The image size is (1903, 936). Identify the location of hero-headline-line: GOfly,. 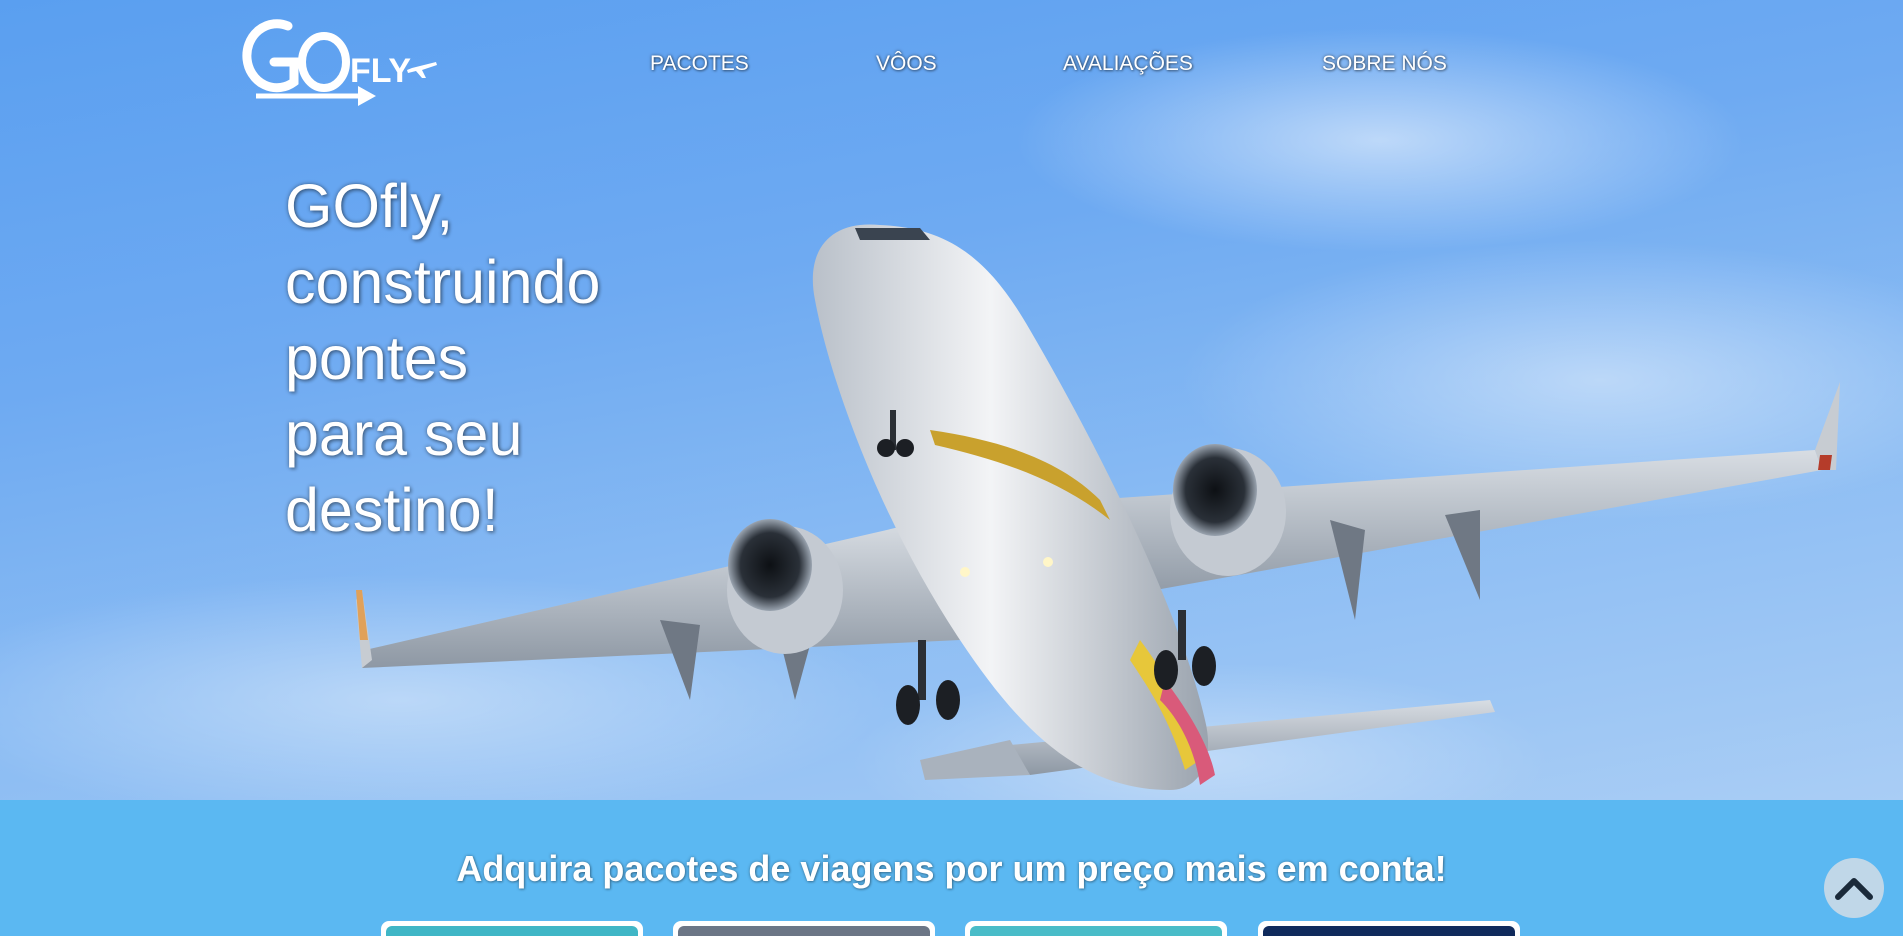
(369, 206).